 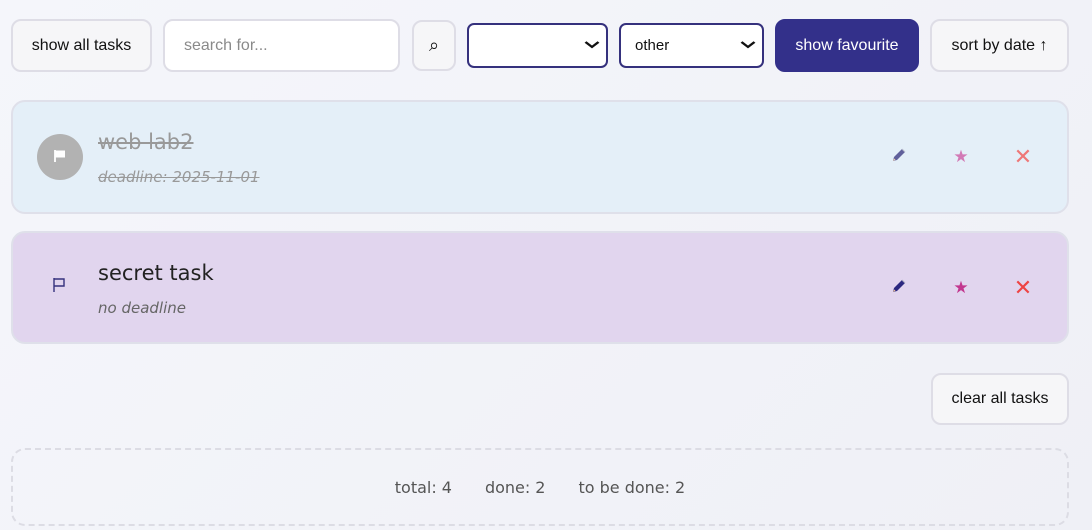 What do you see at coordinates (847, 45) in the screenshot?
I see `show-favourite-button: show favourite` at bounding box center [847, 45].